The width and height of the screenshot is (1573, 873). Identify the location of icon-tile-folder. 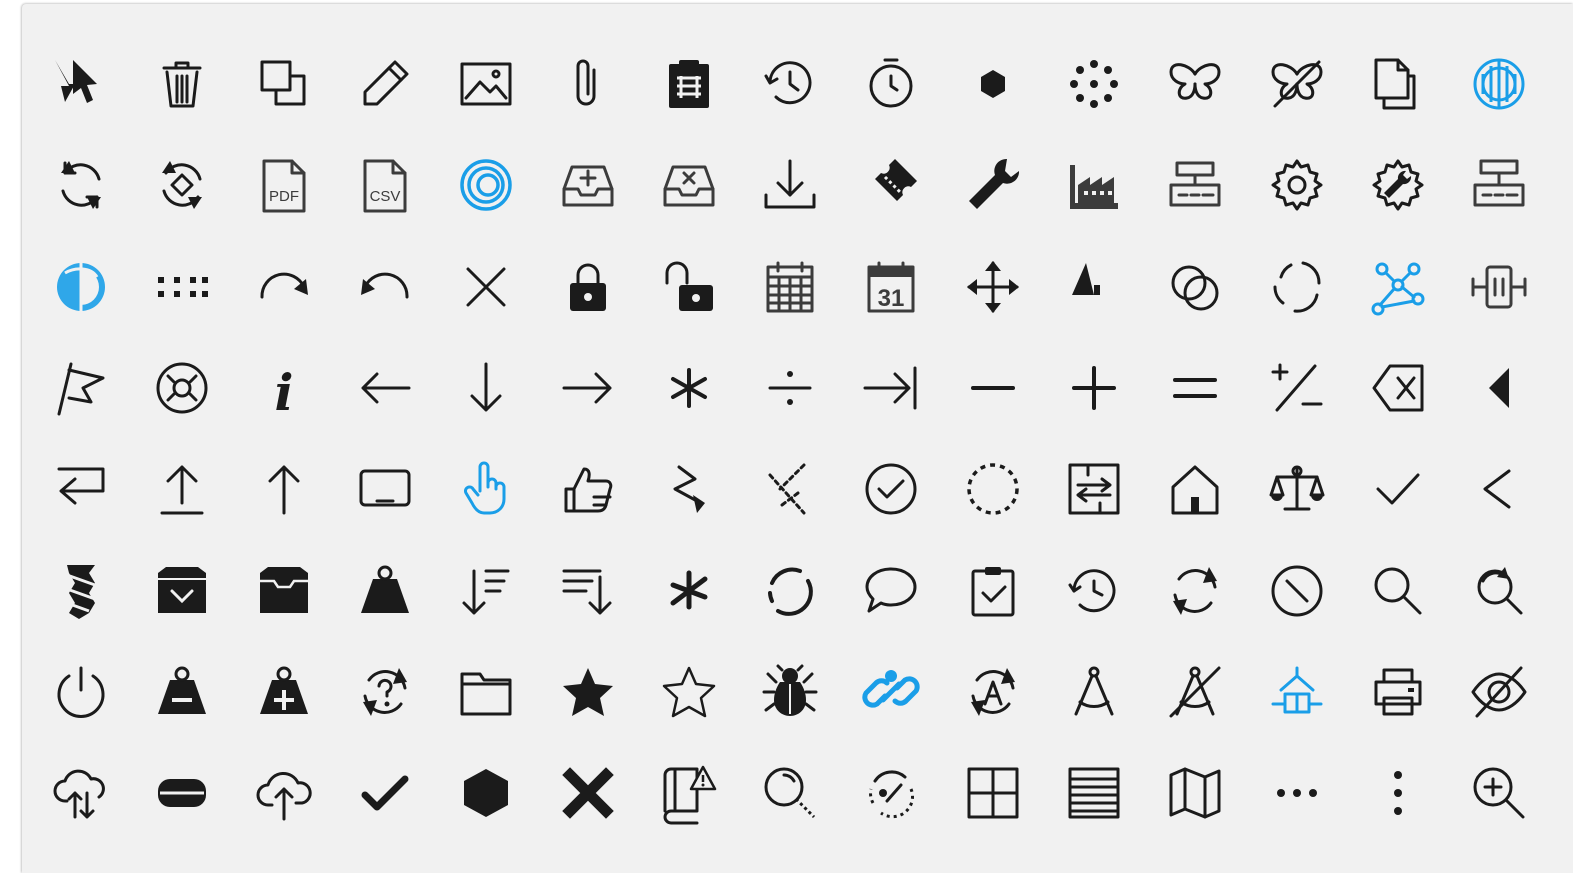
(486, 692).